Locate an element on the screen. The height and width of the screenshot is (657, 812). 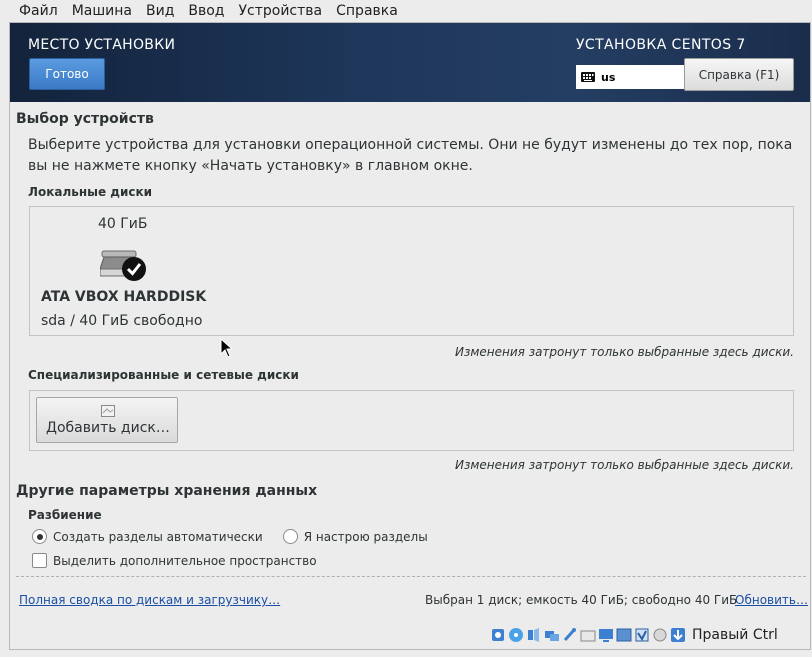
page-title: МЕСТО УСТАНОВКИ is located at coordinates (102, 45).